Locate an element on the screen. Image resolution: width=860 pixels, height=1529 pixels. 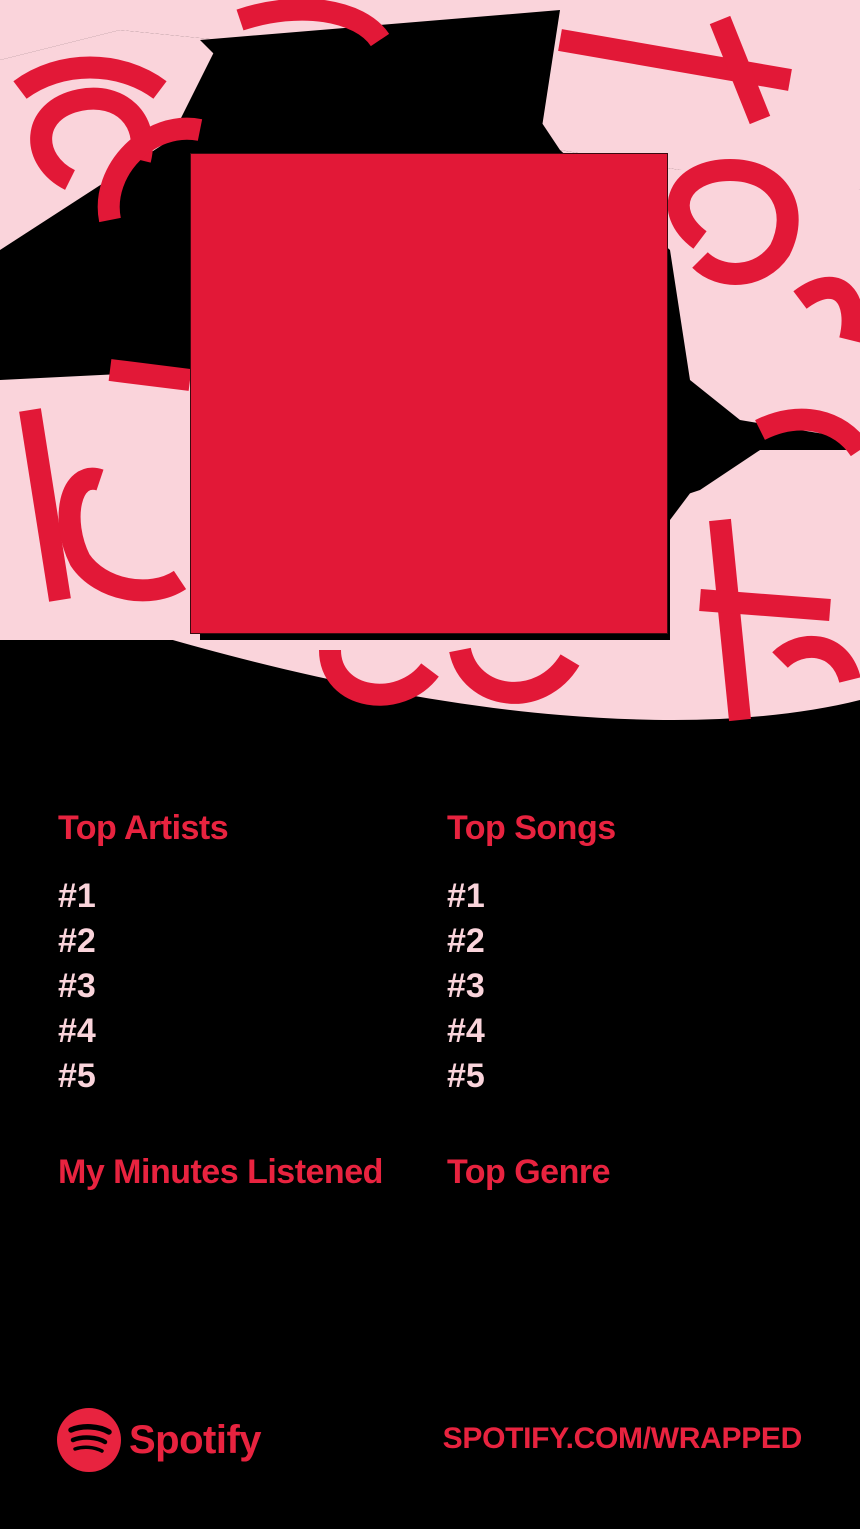
minutes-title: My Minutes Listened is located at coordinates (220, 1172).